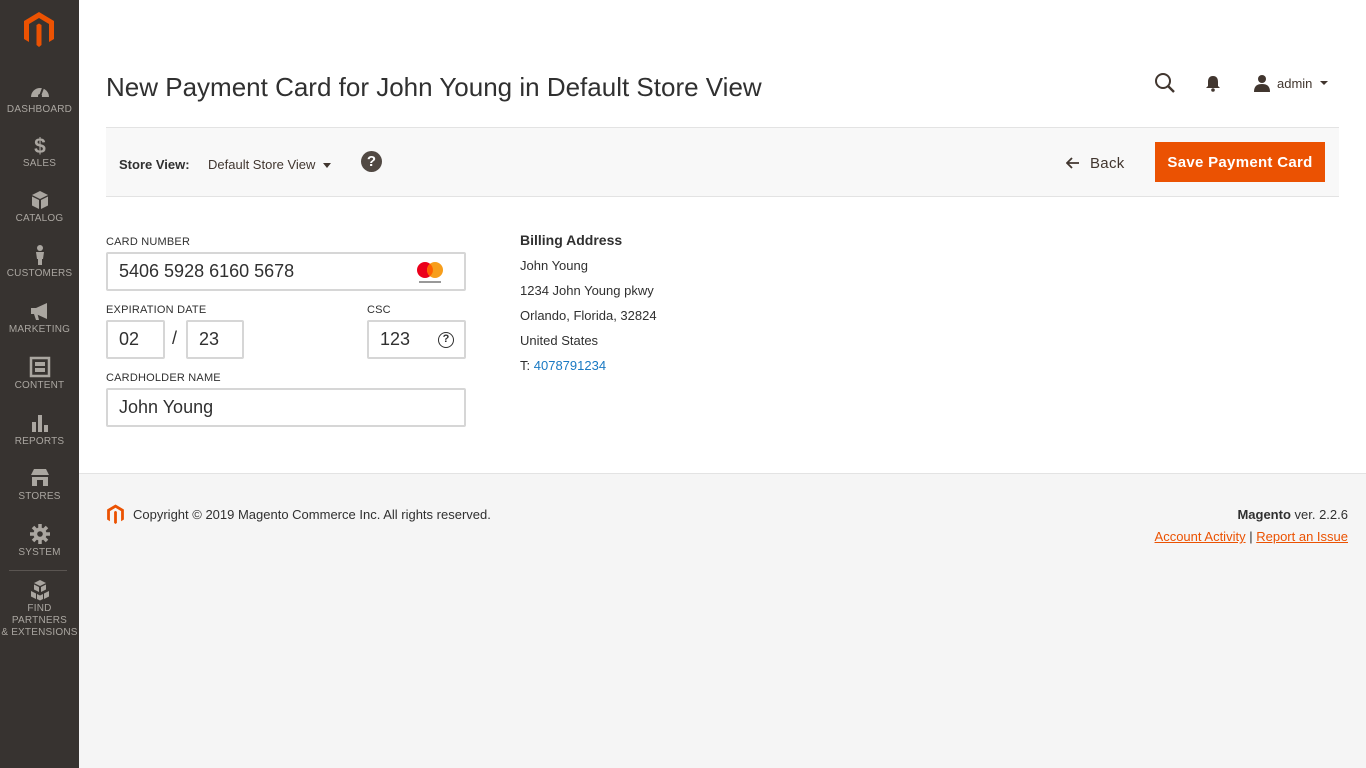  I want to click on billing-phone-link: 4078791234, so click(570, 365).